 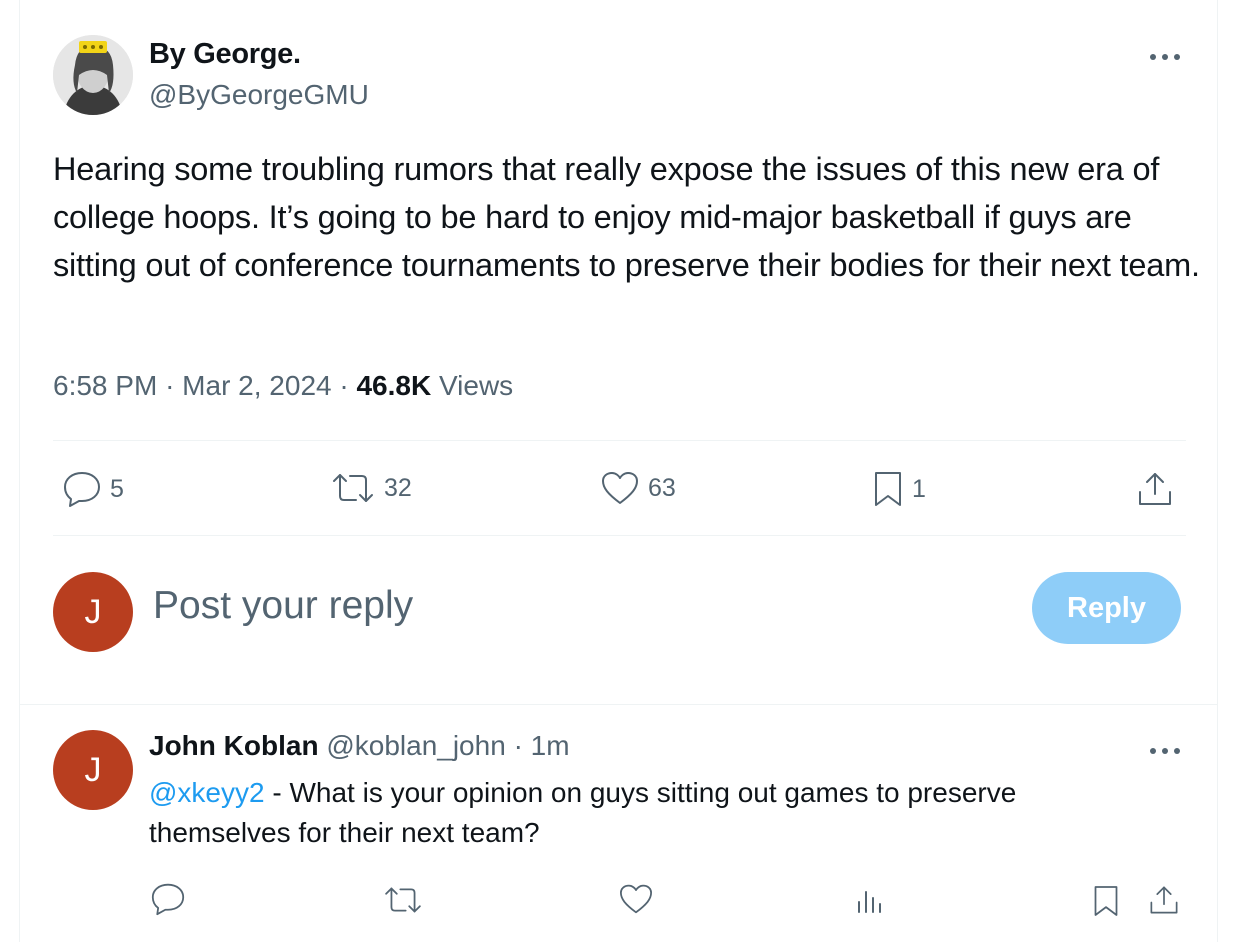 What do you see at coordinates (256, 385) in the screenshot?
I see `tweet-date: Mar 2, 2024` at bounding box center [256, 385].